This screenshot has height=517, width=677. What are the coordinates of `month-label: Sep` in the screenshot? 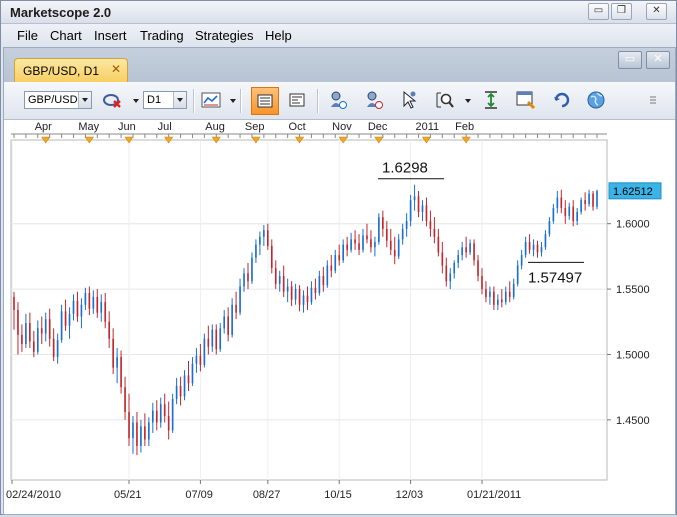 It's located at (255, 127).